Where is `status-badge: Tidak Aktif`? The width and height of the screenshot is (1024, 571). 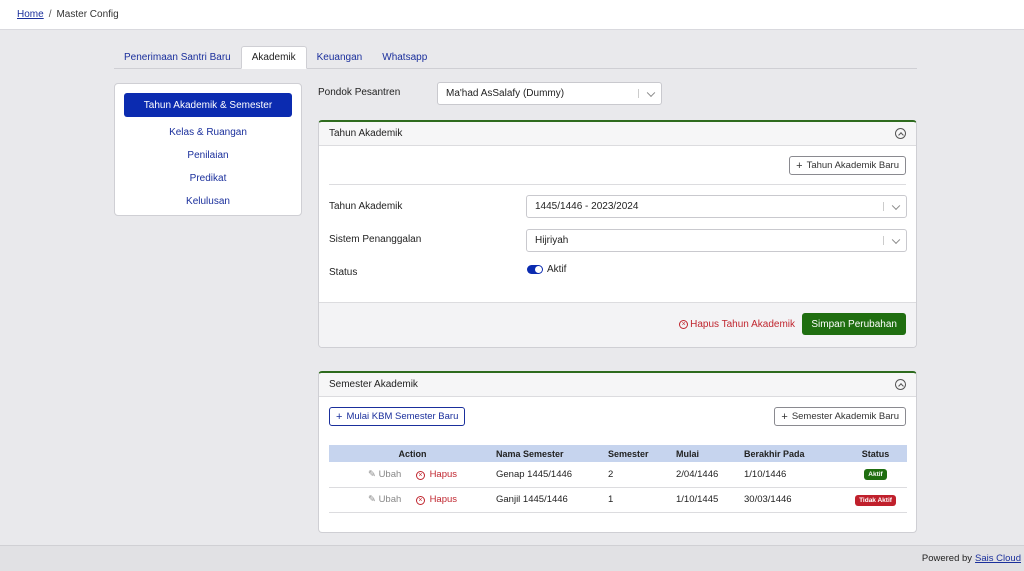
status-badge: Tidak Aktif is located at coordinates (875, 500).